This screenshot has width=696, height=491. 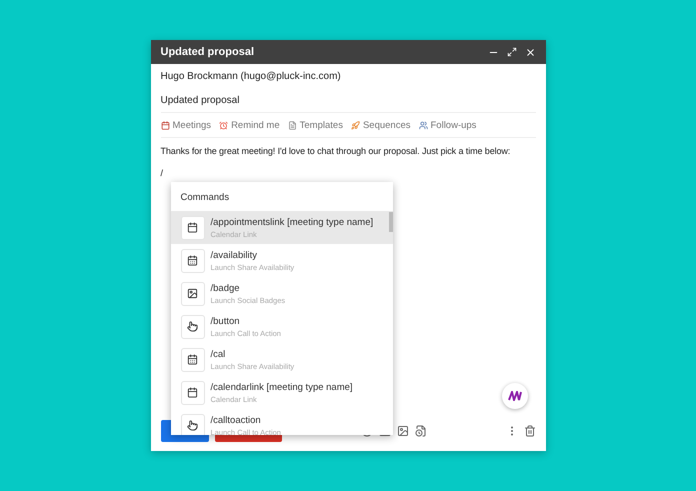 I want to click on command-name: /calendarlink [meeting type name], so click(x=281, y=387).